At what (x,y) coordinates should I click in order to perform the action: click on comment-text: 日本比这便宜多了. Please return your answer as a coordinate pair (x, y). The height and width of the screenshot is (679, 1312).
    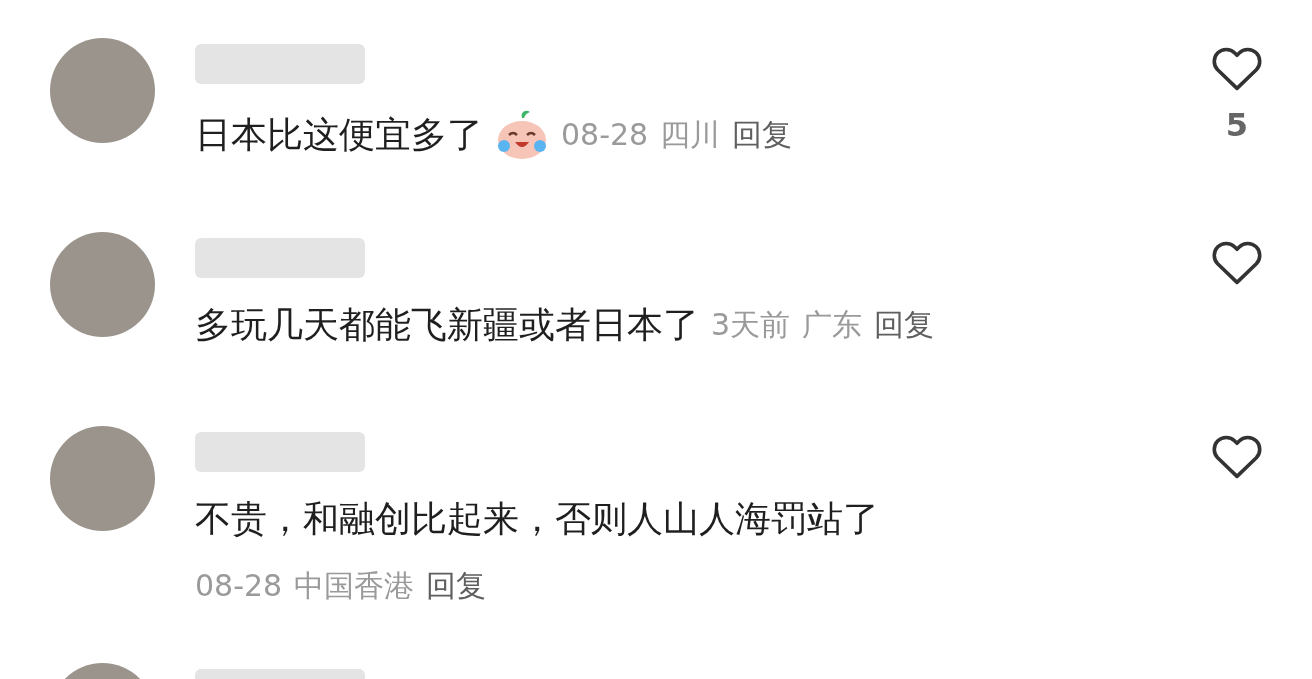
    Looking at the image, I should click on (339, 135).